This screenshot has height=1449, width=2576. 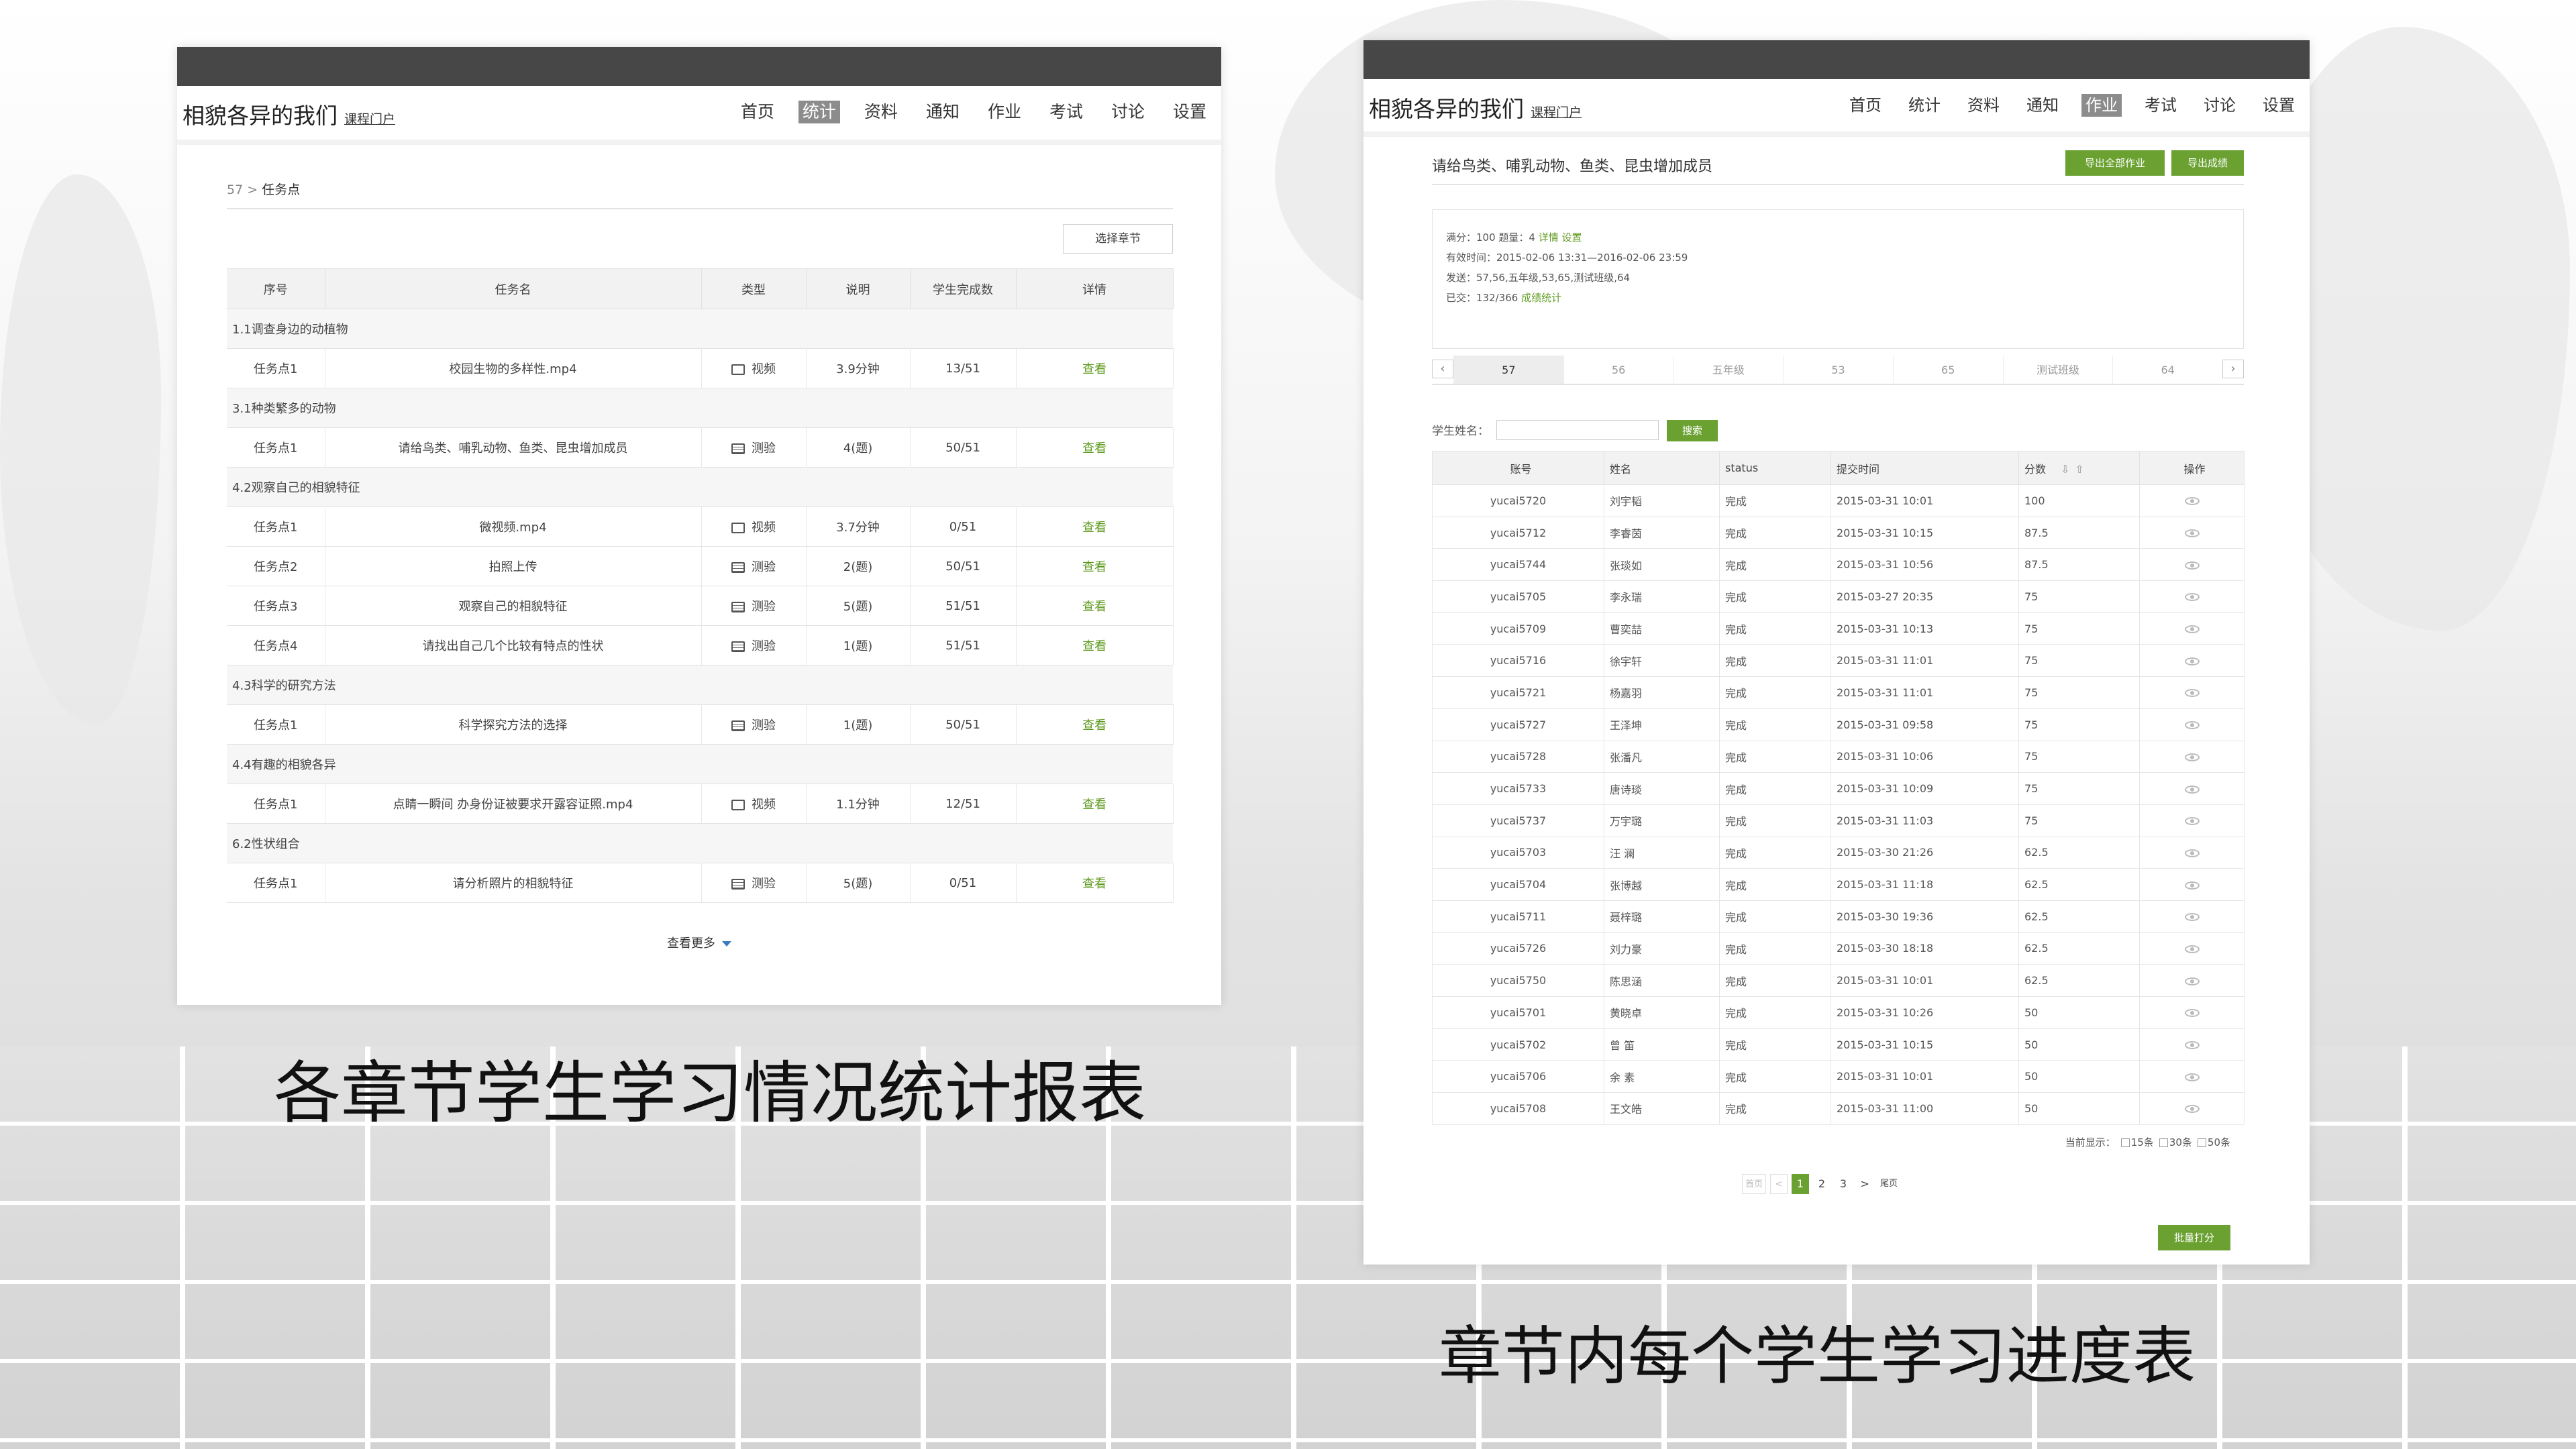 I want to click on column-header: 账号, so click(x=1518, y=468).